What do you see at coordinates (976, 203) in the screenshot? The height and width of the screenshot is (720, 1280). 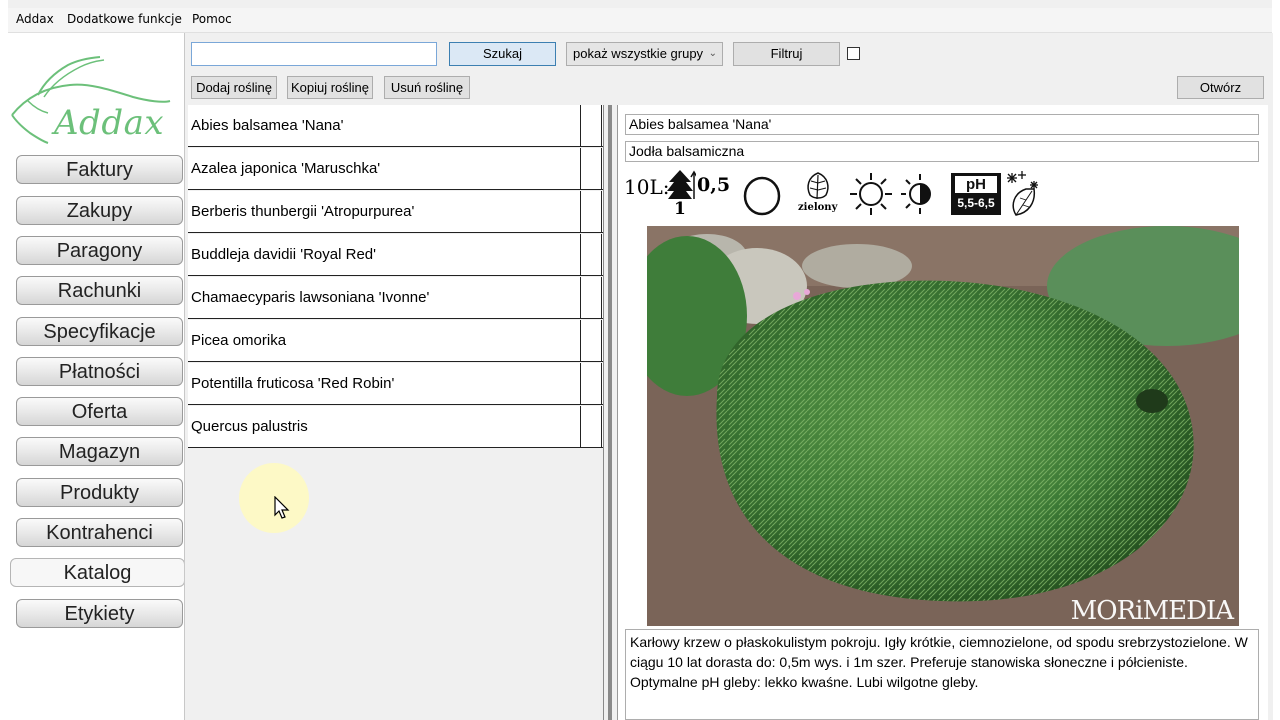 I see `ph-range: 5,5-6,5` at bounding box center [976, 203].